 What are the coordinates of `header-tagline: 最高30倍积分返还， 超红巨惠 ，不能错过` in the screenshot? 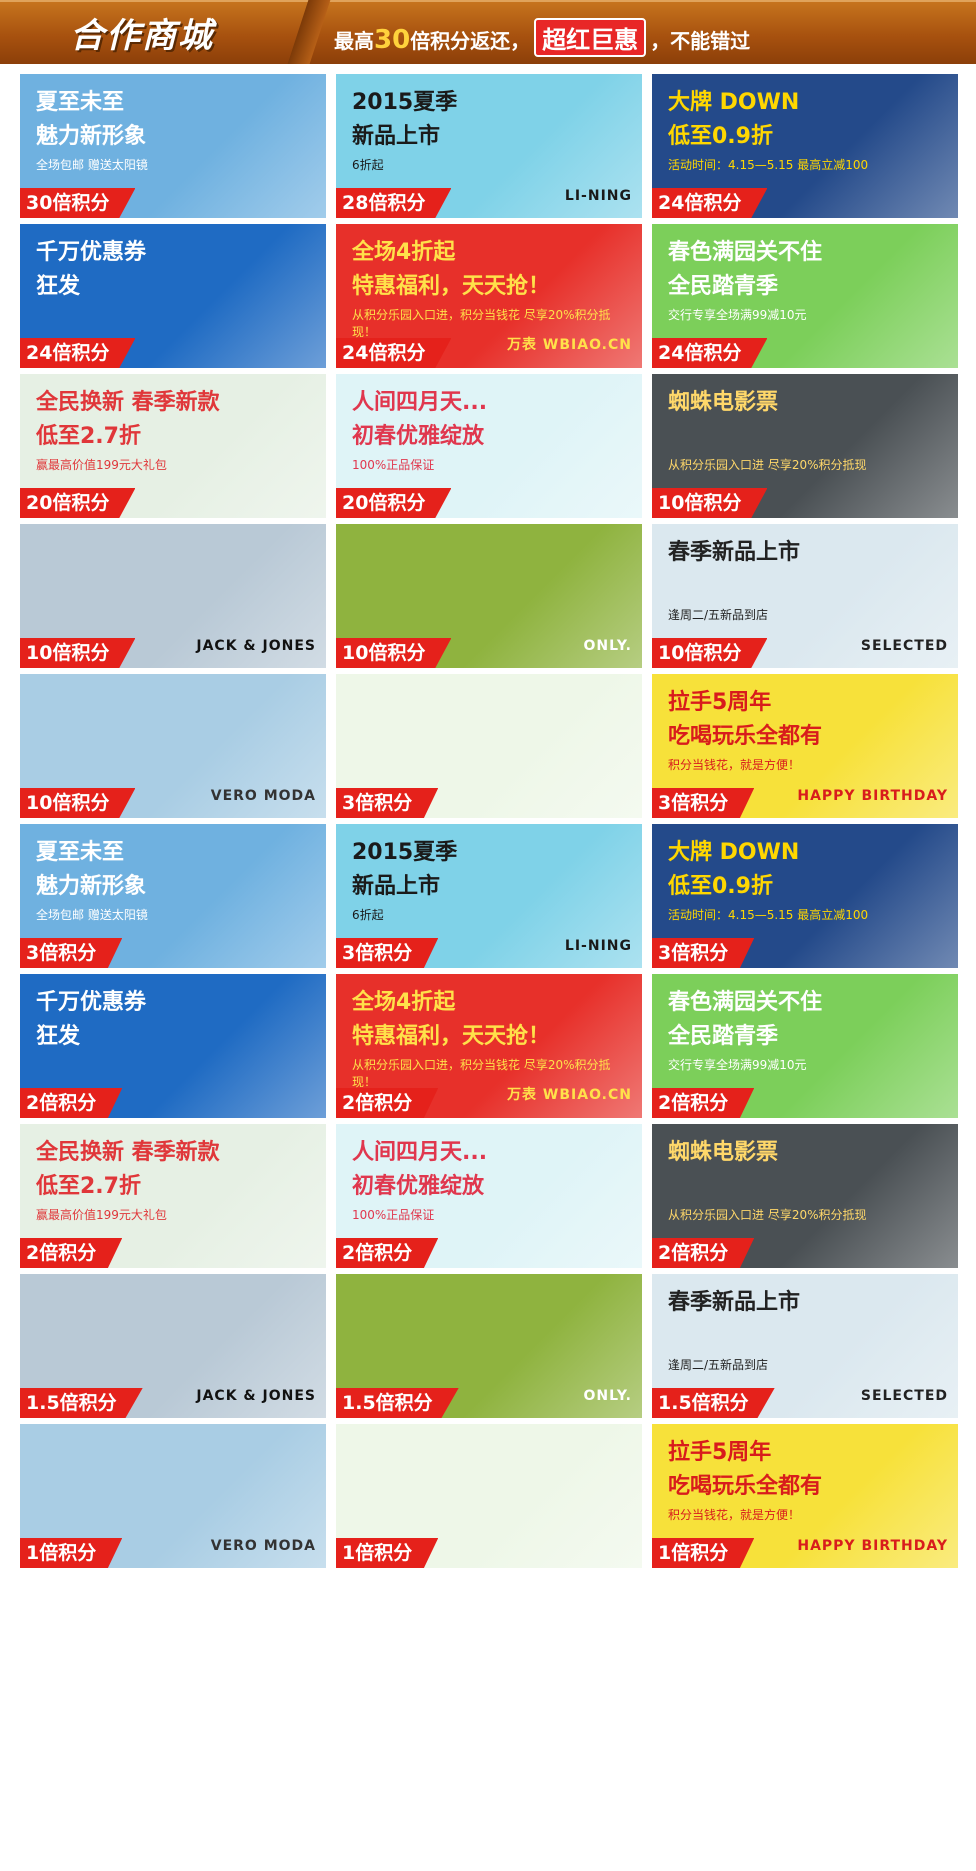 It's located at (542, 37).